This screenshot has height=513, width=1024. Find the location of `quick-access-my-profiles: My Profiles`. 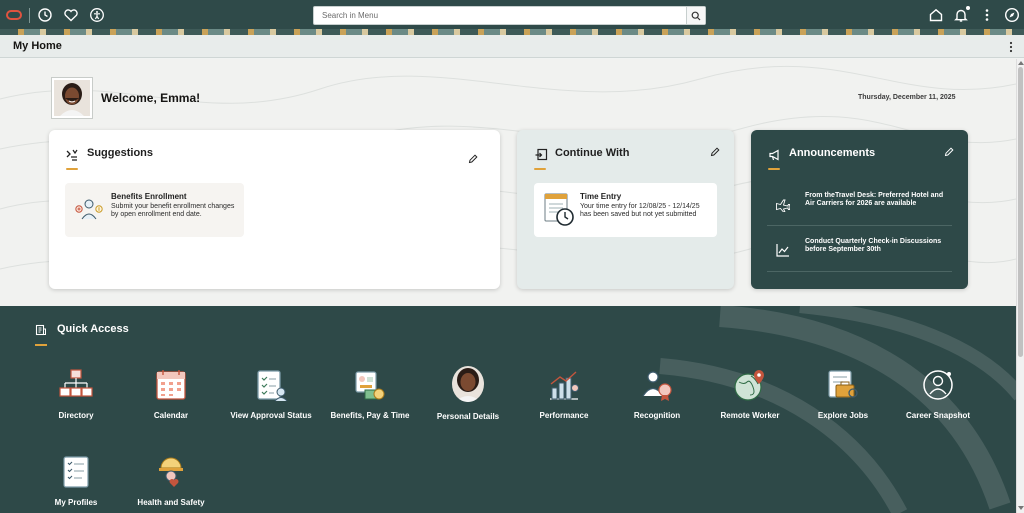

quick-access-my-profiles: My Profiles is located at coordinates (76, 481).